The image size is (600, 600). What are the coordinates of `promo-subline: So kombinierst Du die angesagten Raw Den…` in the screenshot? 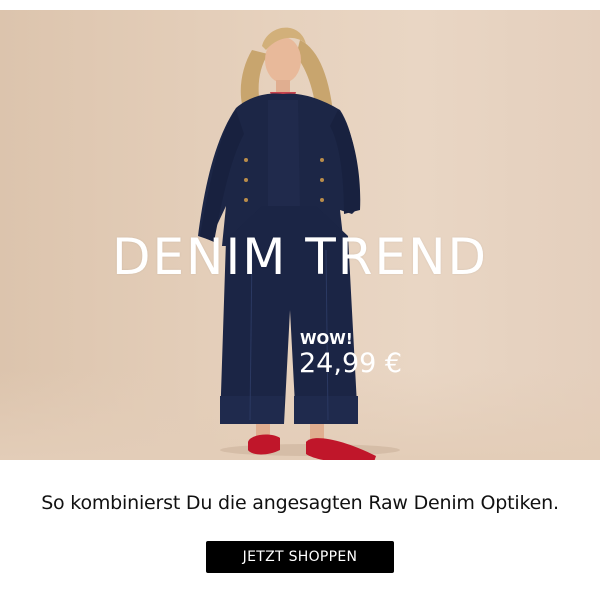 It's located at (300, 503).